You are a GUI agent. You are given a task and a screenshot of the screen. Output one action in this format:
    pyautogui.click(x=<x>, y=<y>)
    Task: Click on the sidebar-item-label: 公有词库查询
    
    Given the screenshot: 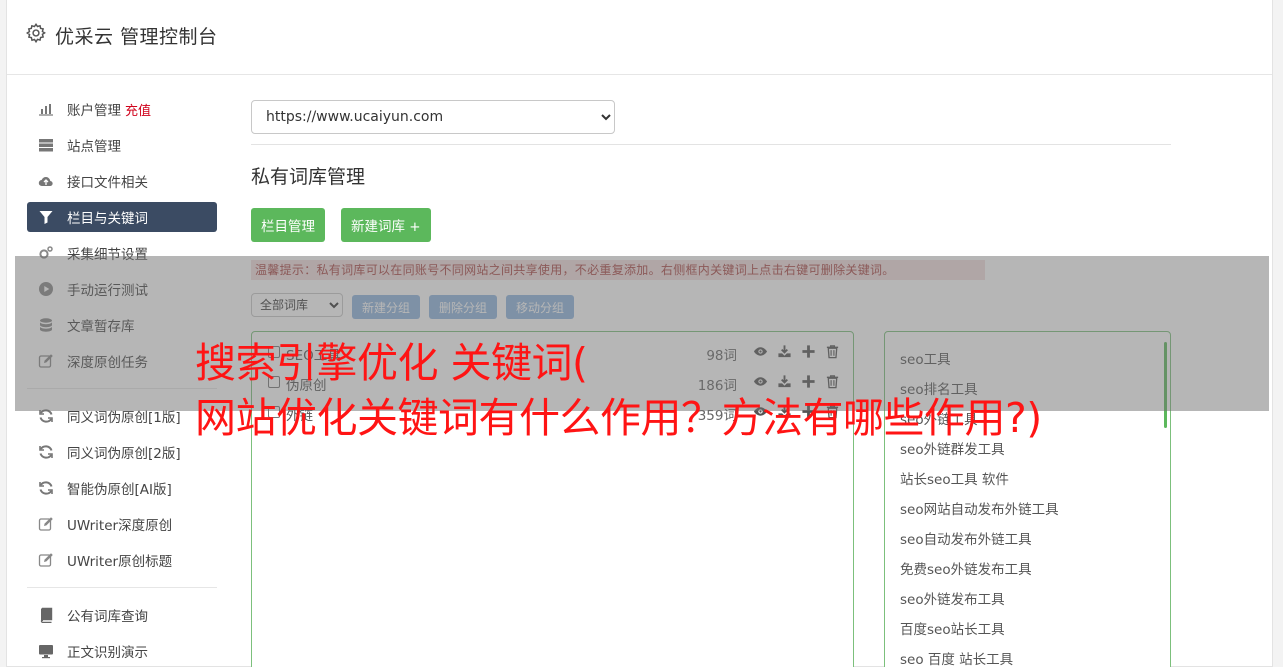 What is the action you would take?
    pyautogui.click(x=107, y=617)
    